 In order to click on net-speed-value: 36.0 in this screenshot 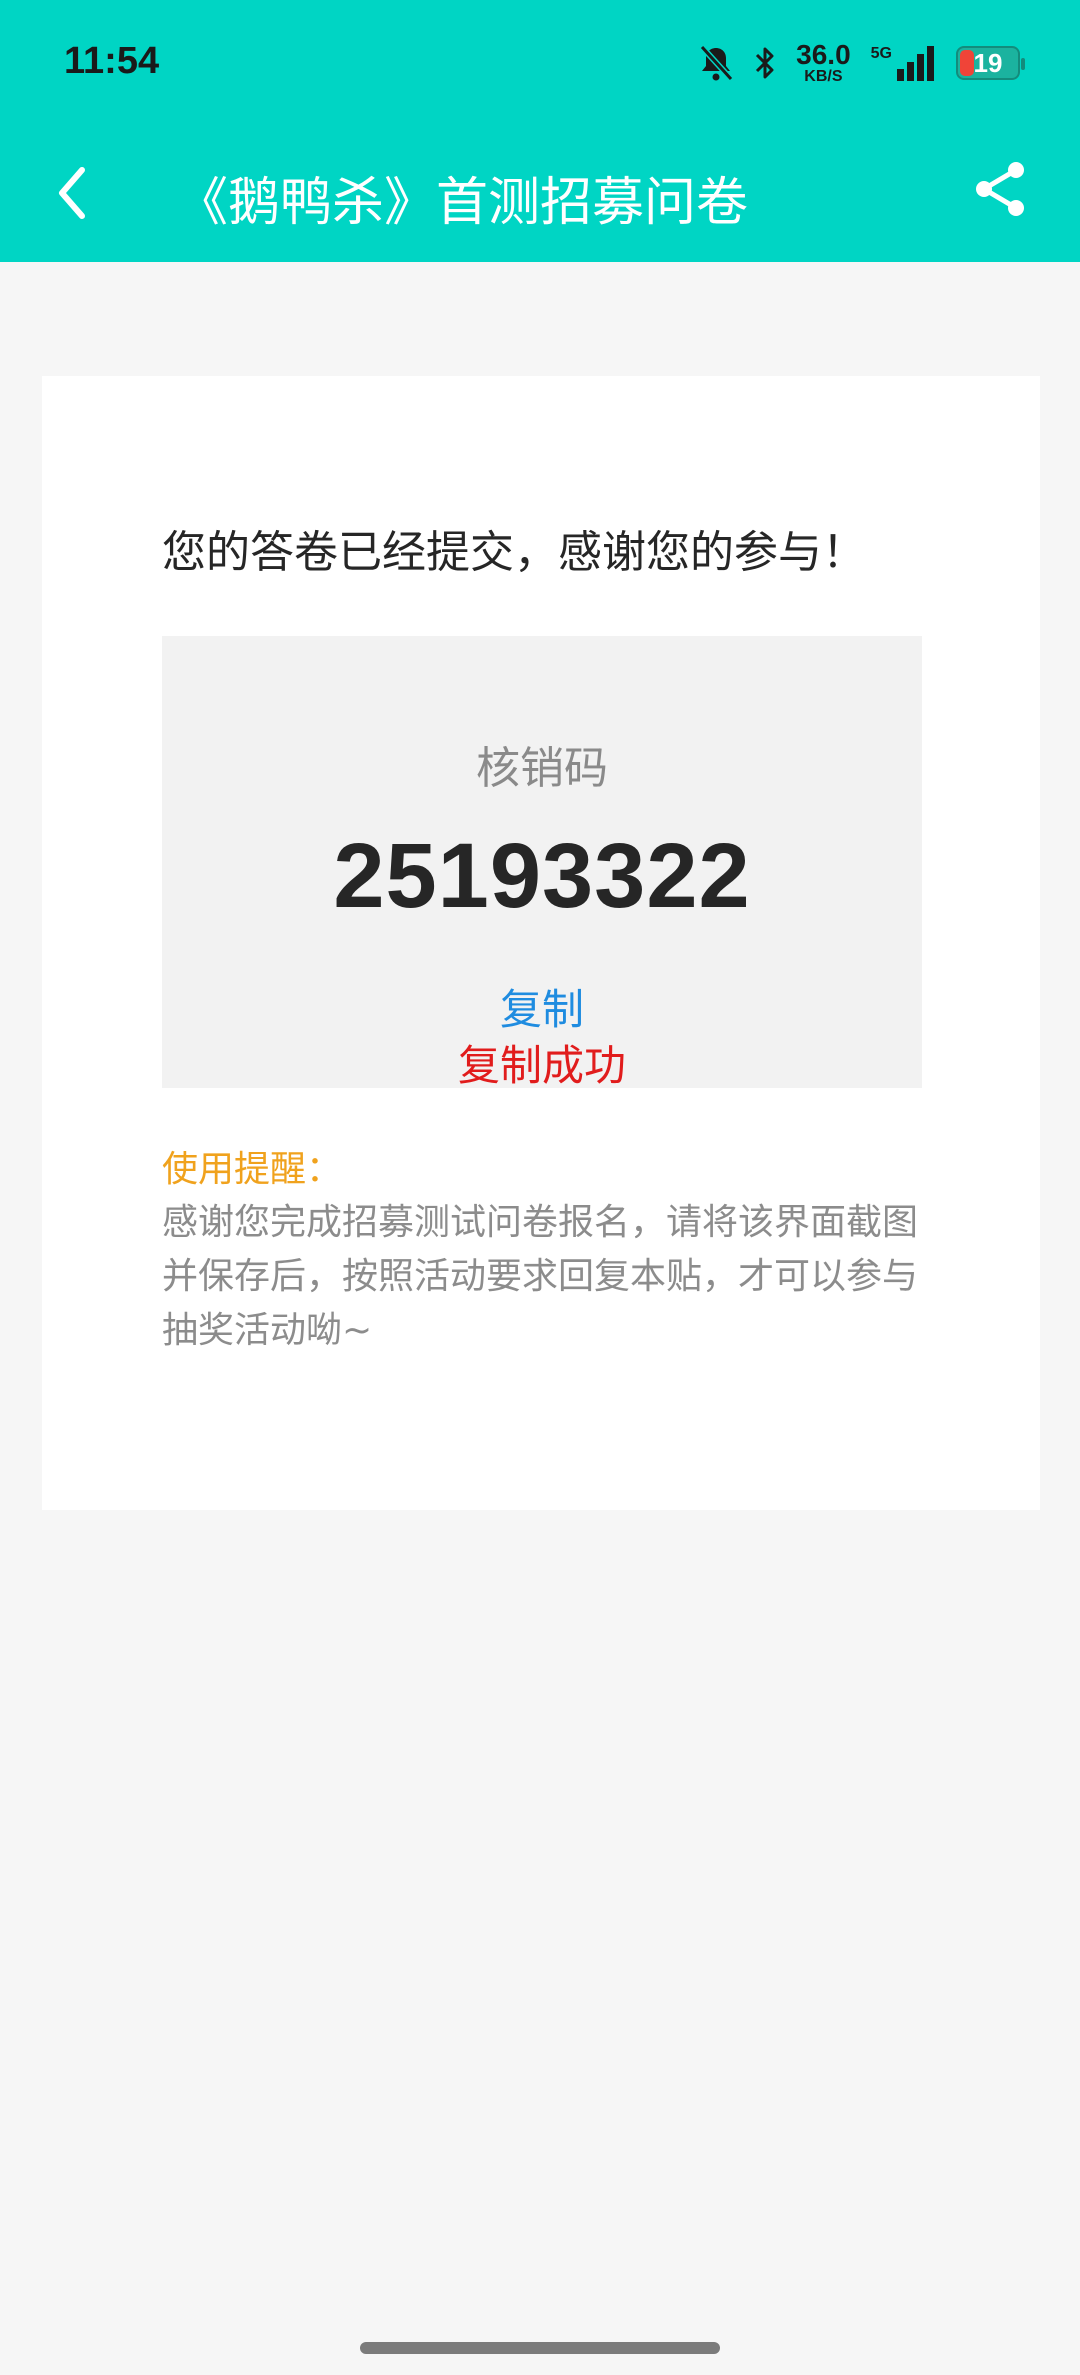, I will do `click(823, 54)`.